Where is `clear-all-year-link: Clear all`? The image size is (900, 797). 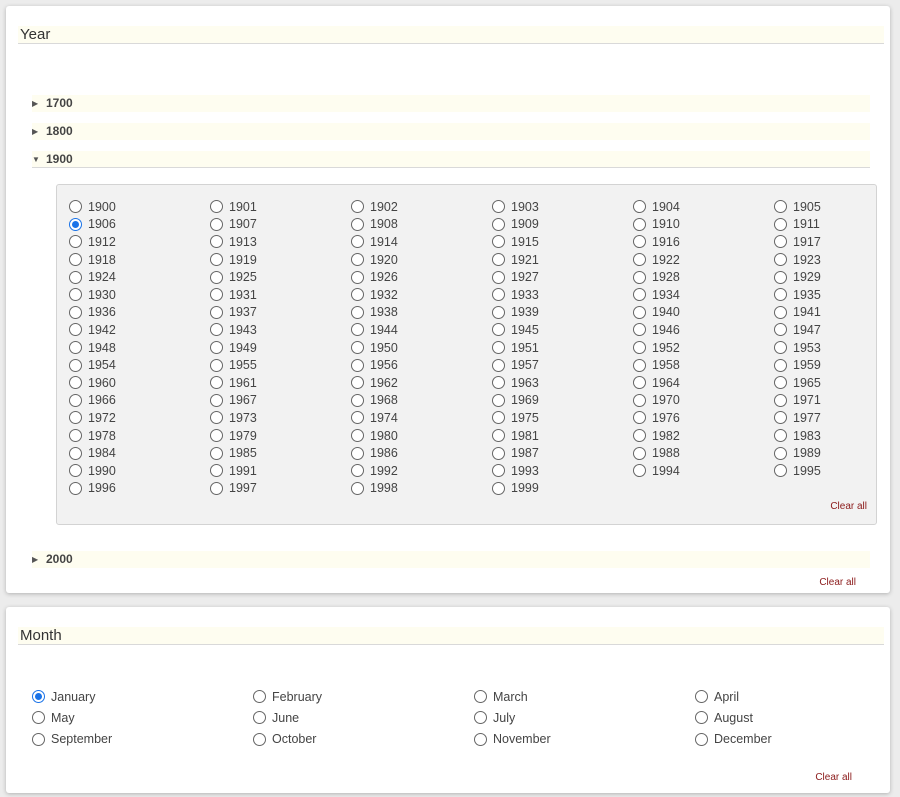
clear-all-year-link: Clear all is located at coordinates (837, 582).